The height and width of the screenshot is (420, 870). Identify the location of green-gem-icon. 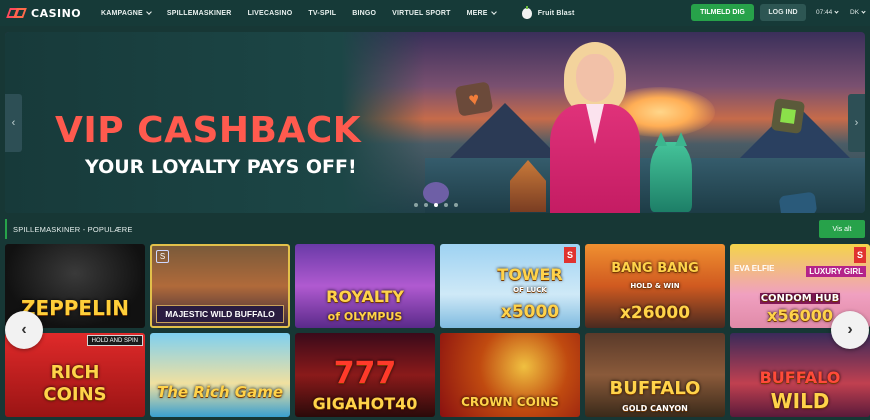
(788, 116).